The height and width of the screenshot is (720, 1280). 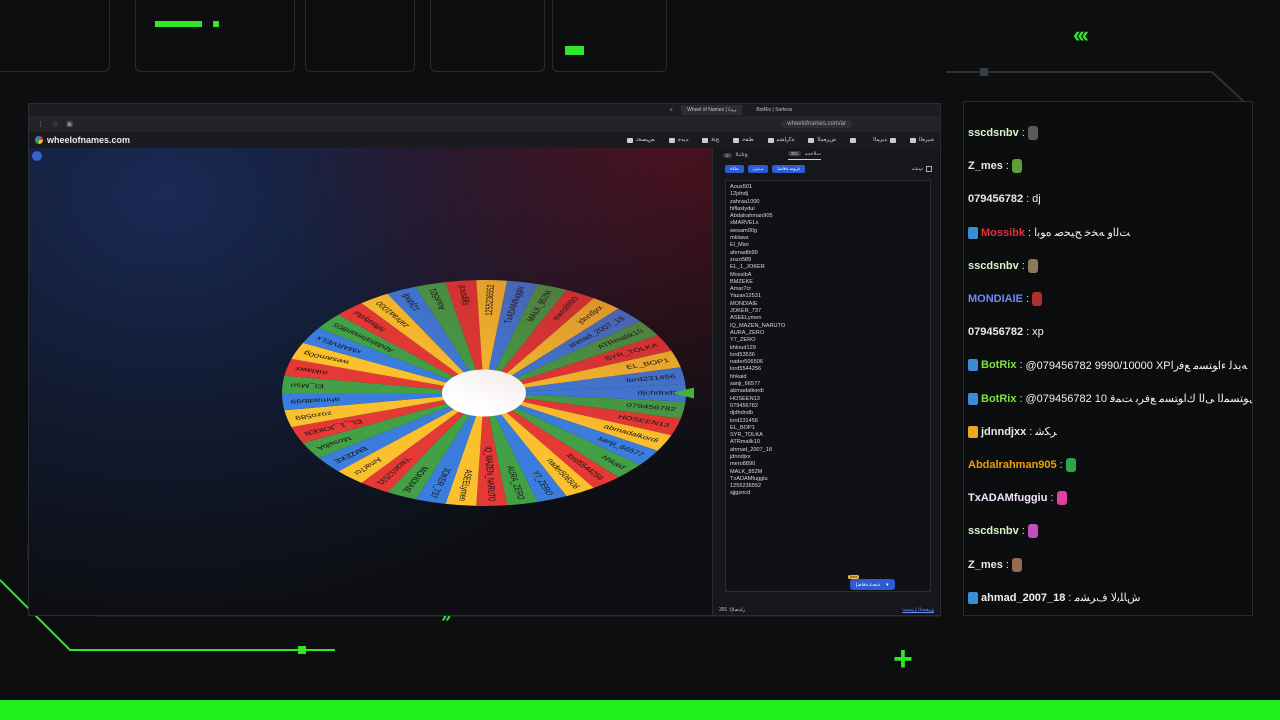 What do you see at coordinates (1081, 34) in the screenshot?
I see `chevrons-icon: ‹‹‹` at bounding box center [1081, 34].